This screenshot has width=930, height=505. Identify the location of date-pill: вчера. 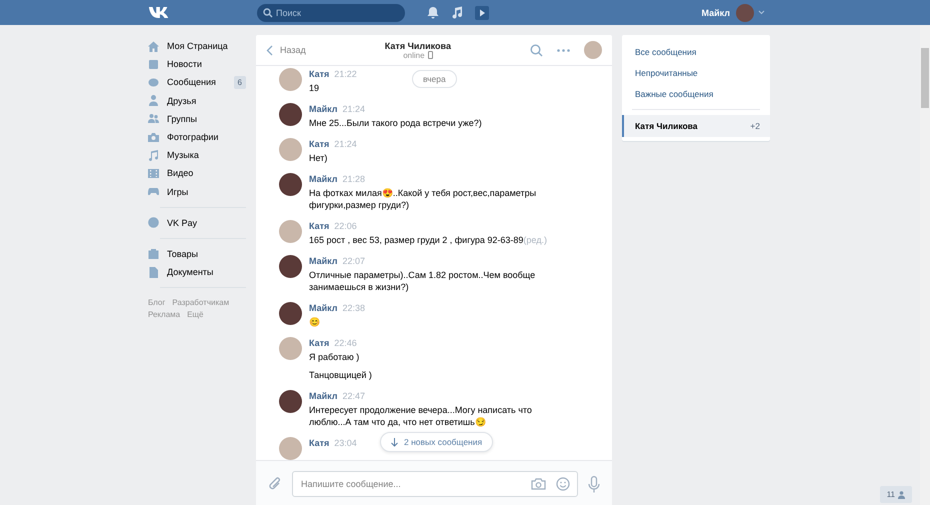
(434, 79).